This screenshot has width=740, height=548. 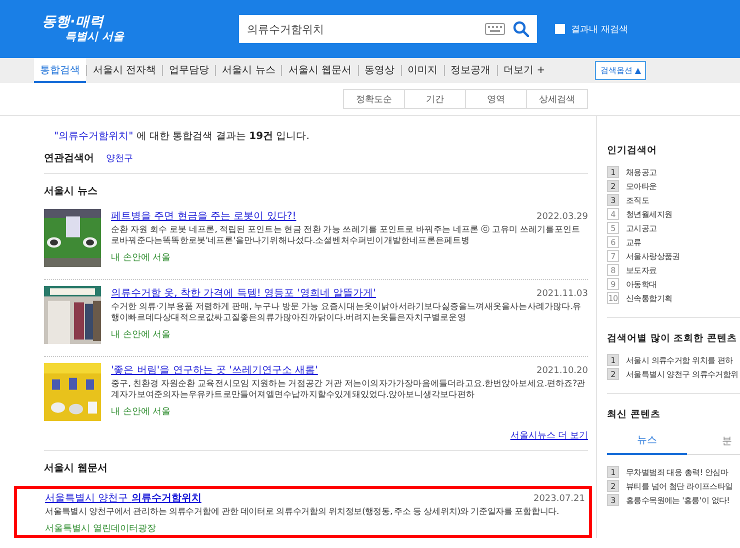 What do you see at coordinates (677, 472) in the screenshot?
I see `content-link: 무차별범죄 대응 총력! 안심마` at bounding box center [677, 472].